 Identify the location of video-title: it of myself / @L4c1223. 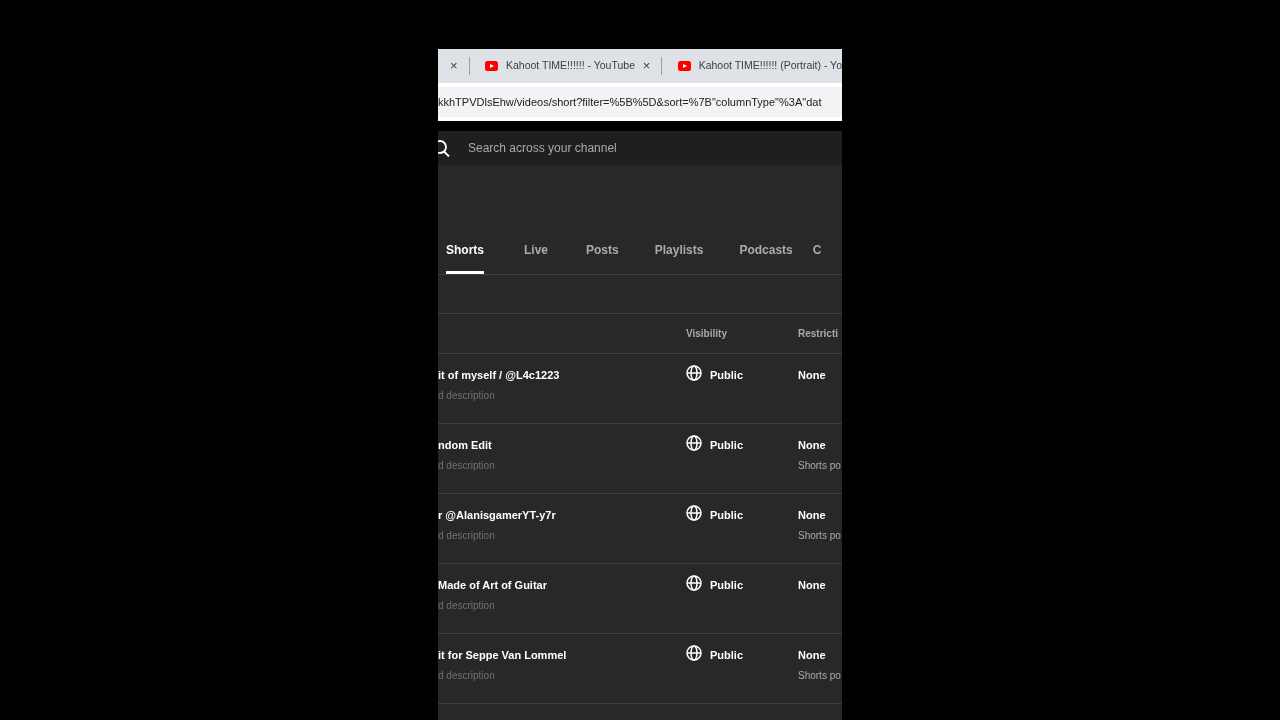
(562, 375).